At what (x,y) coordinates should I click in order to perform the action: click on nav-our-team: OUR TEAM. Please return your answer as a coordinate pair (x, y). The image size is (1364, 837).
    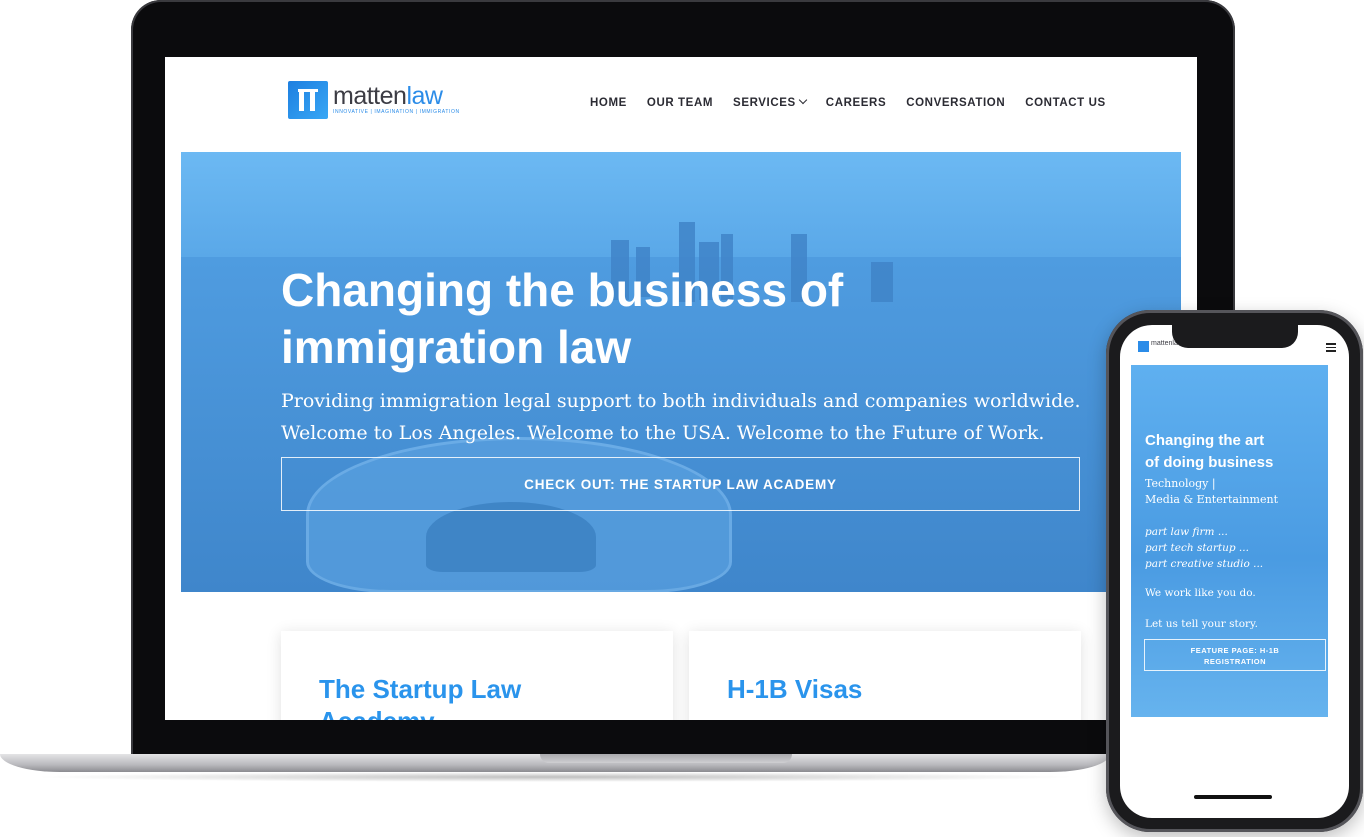
    Looking at the image, I should click on (680, 103).